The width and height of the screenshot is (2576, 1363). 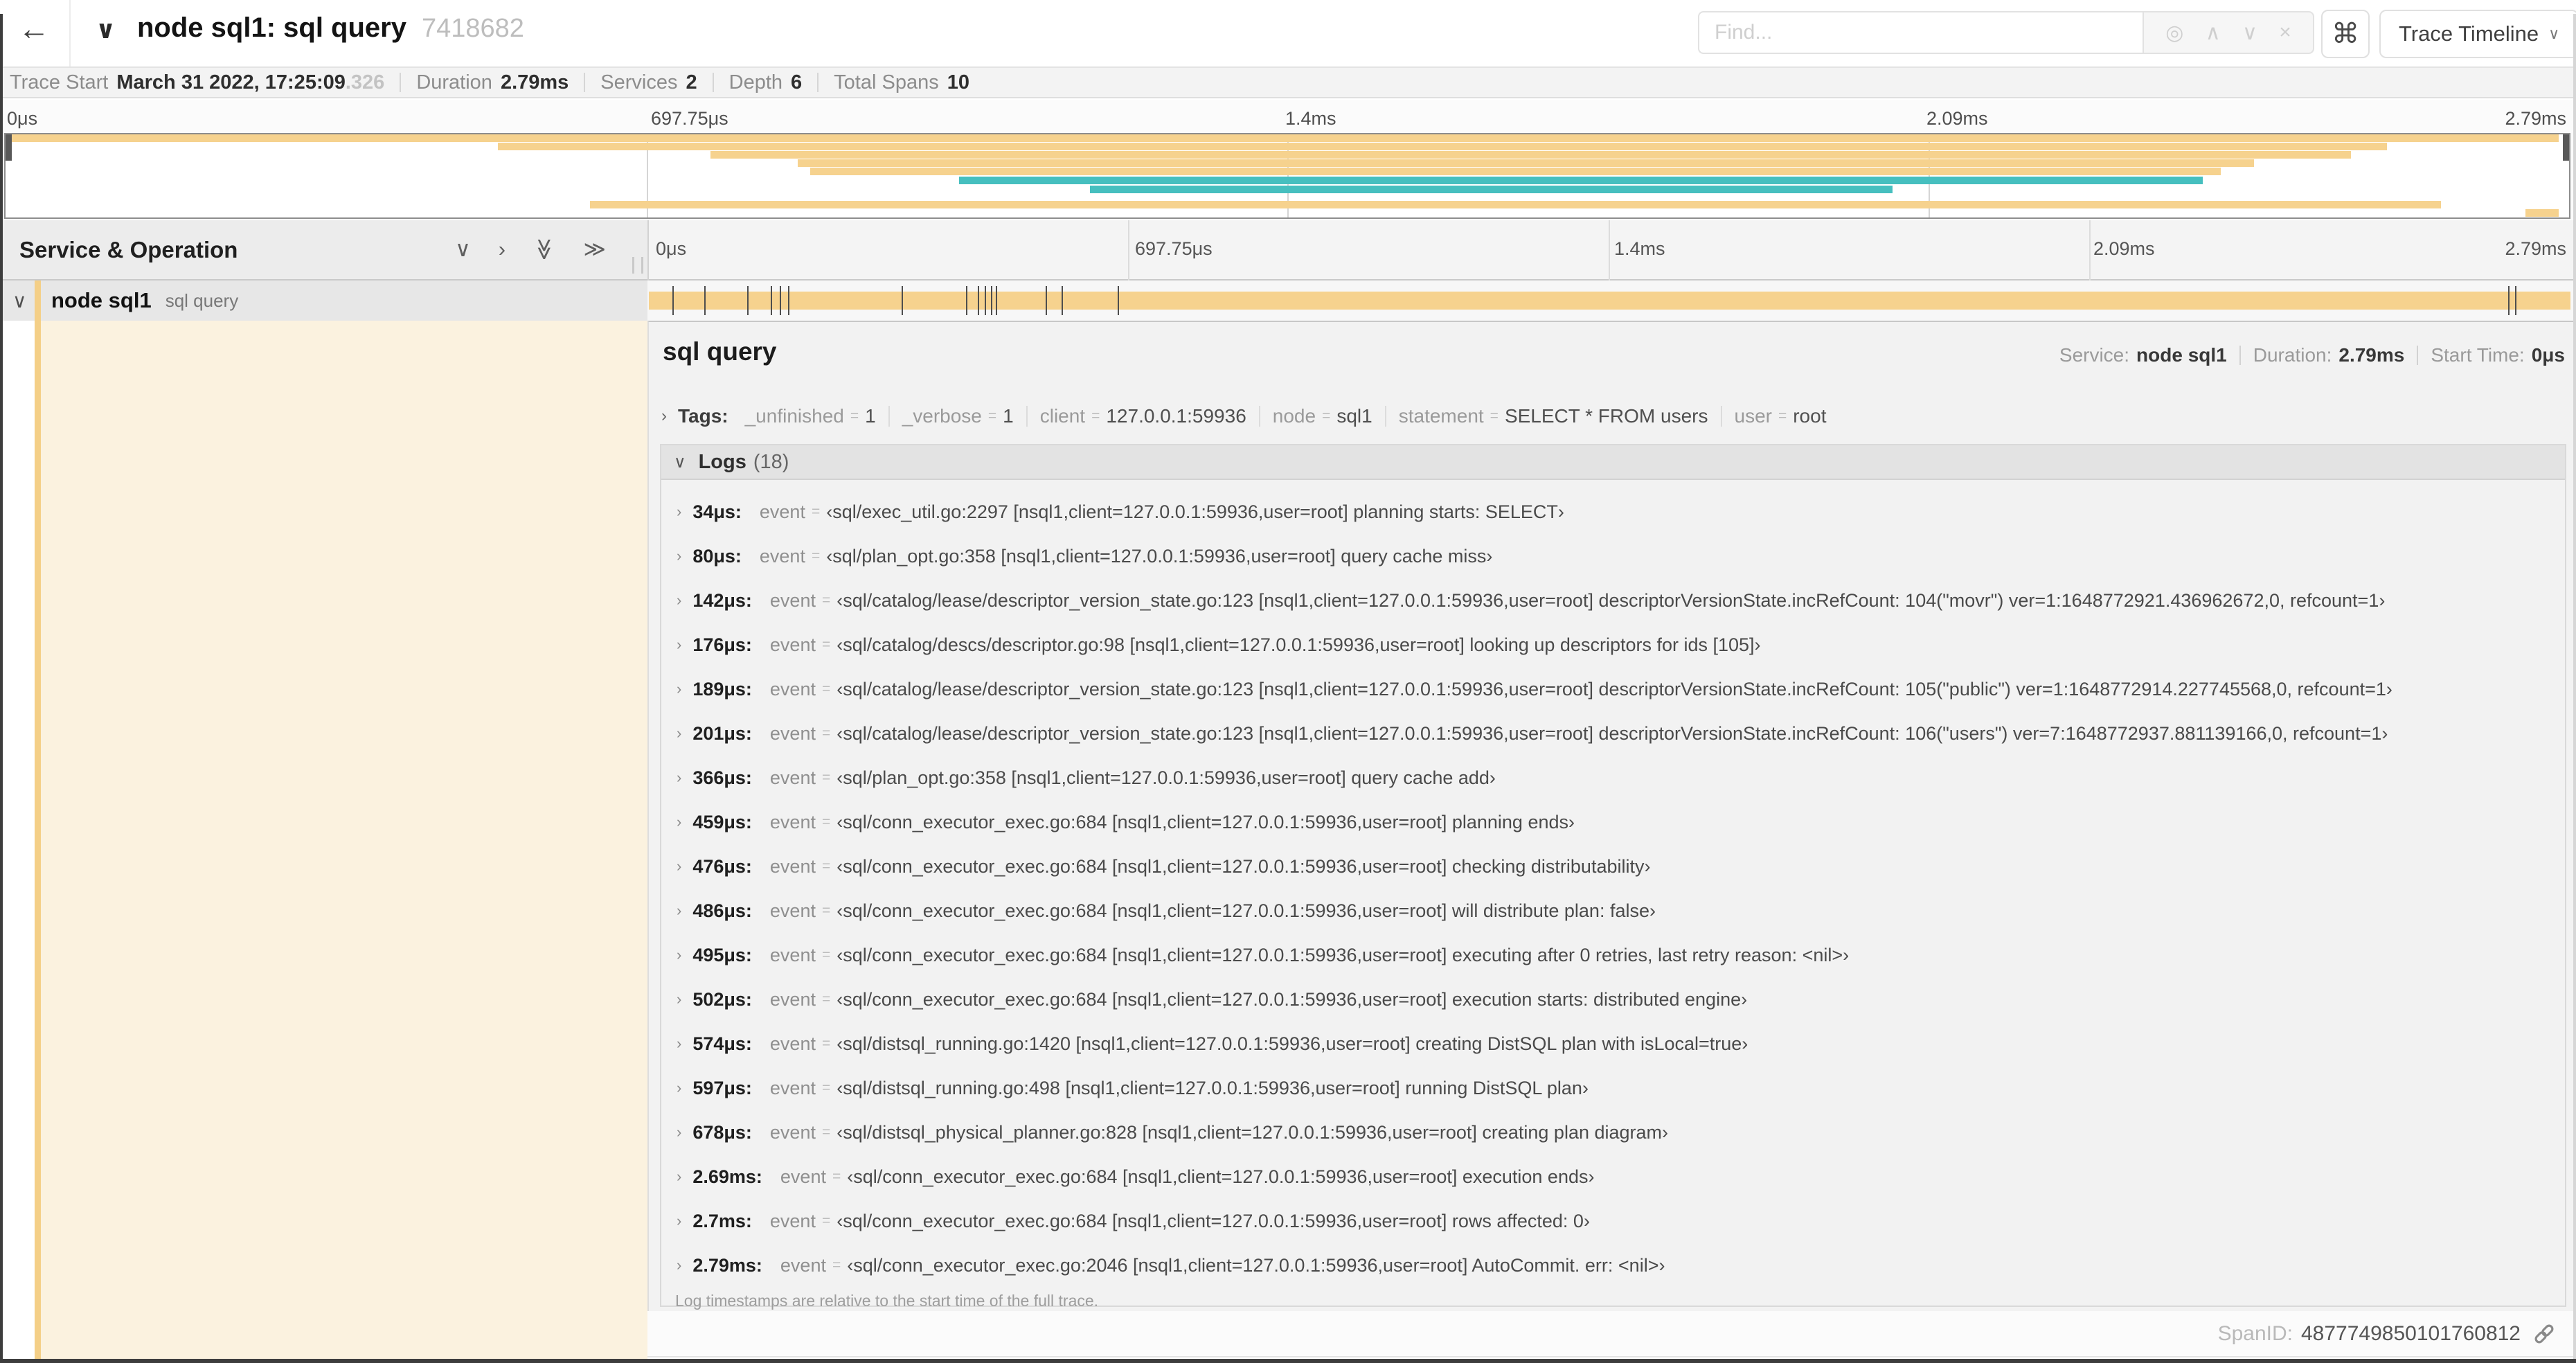 What do you see at coordinates (690, 118) in the screenshot?
I see `minimap-tick-label: 697.75μs` at bounding box center [690, 118].